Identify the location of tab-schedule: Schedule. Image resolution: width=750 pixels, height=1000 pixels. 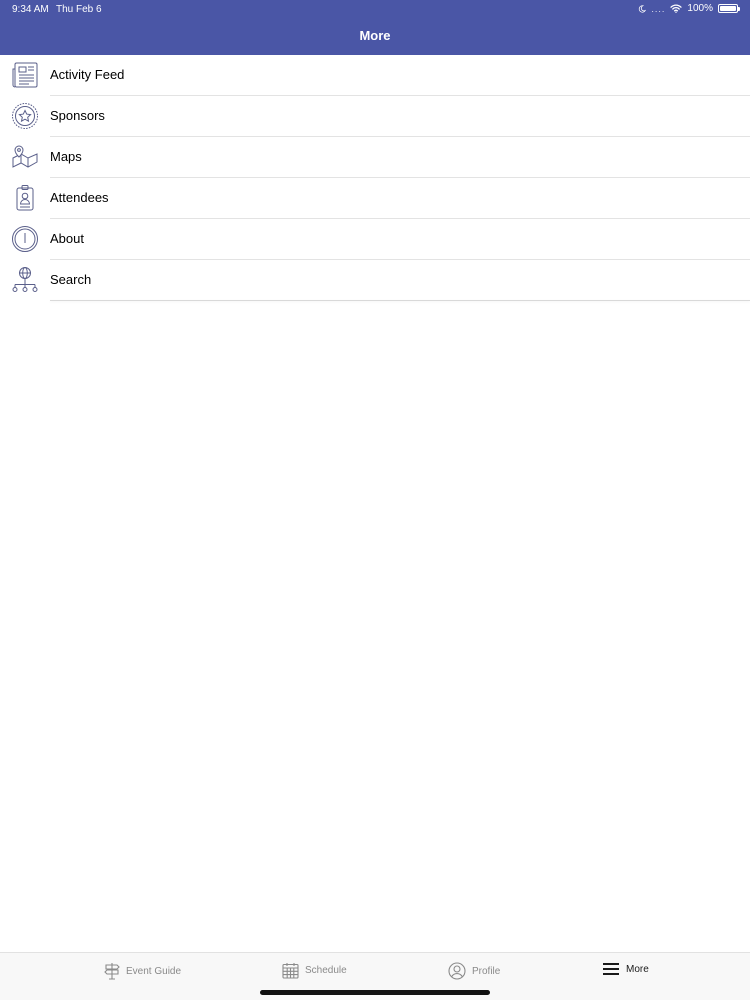
(314, 970).